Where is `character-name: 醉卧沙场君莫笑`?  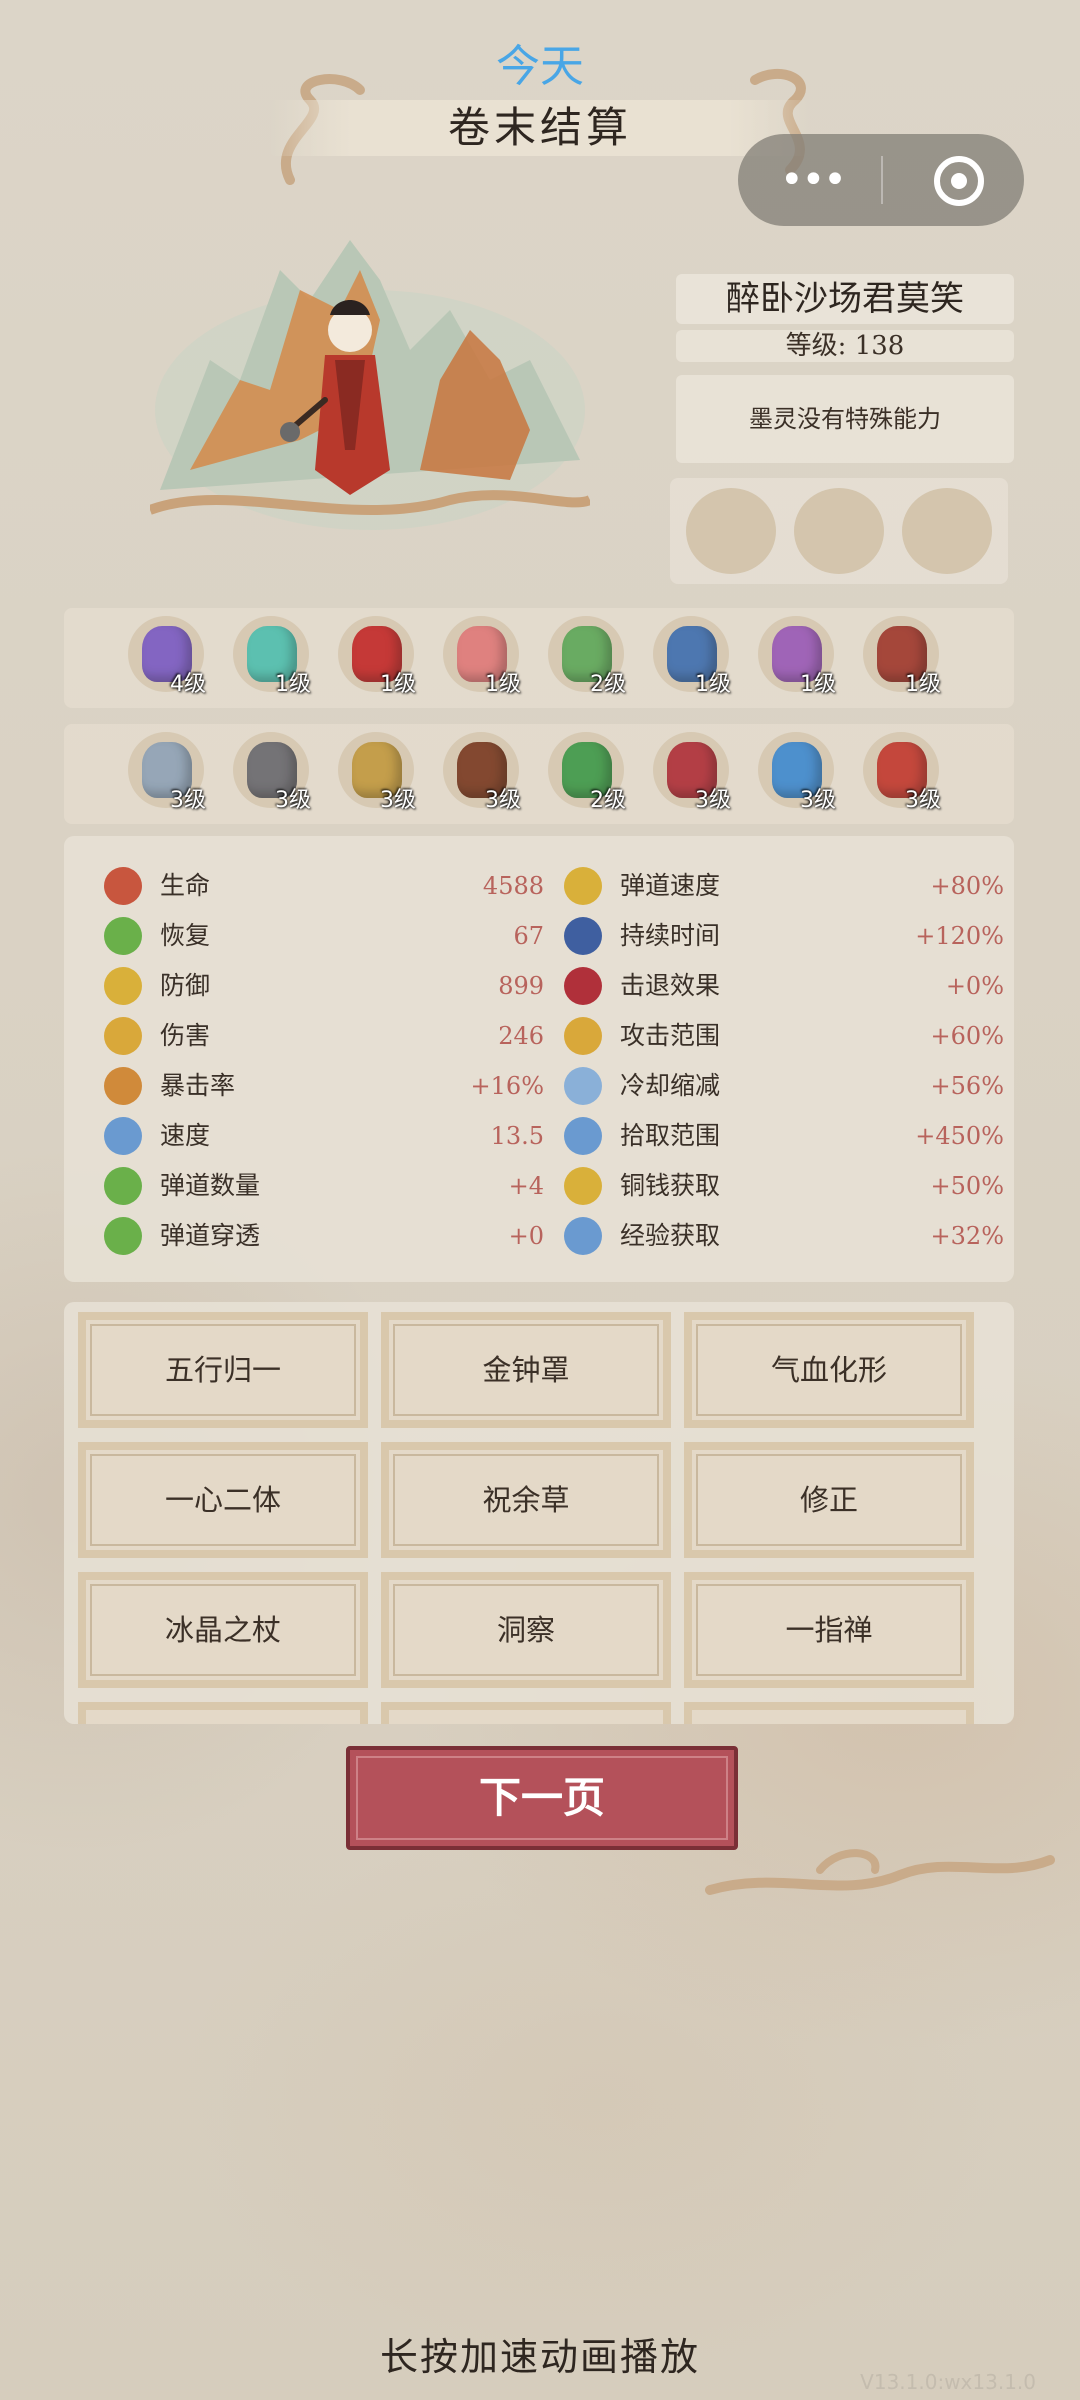 character-name: 醉卧沙场君莫笑 is located at coordinates (845, 299).